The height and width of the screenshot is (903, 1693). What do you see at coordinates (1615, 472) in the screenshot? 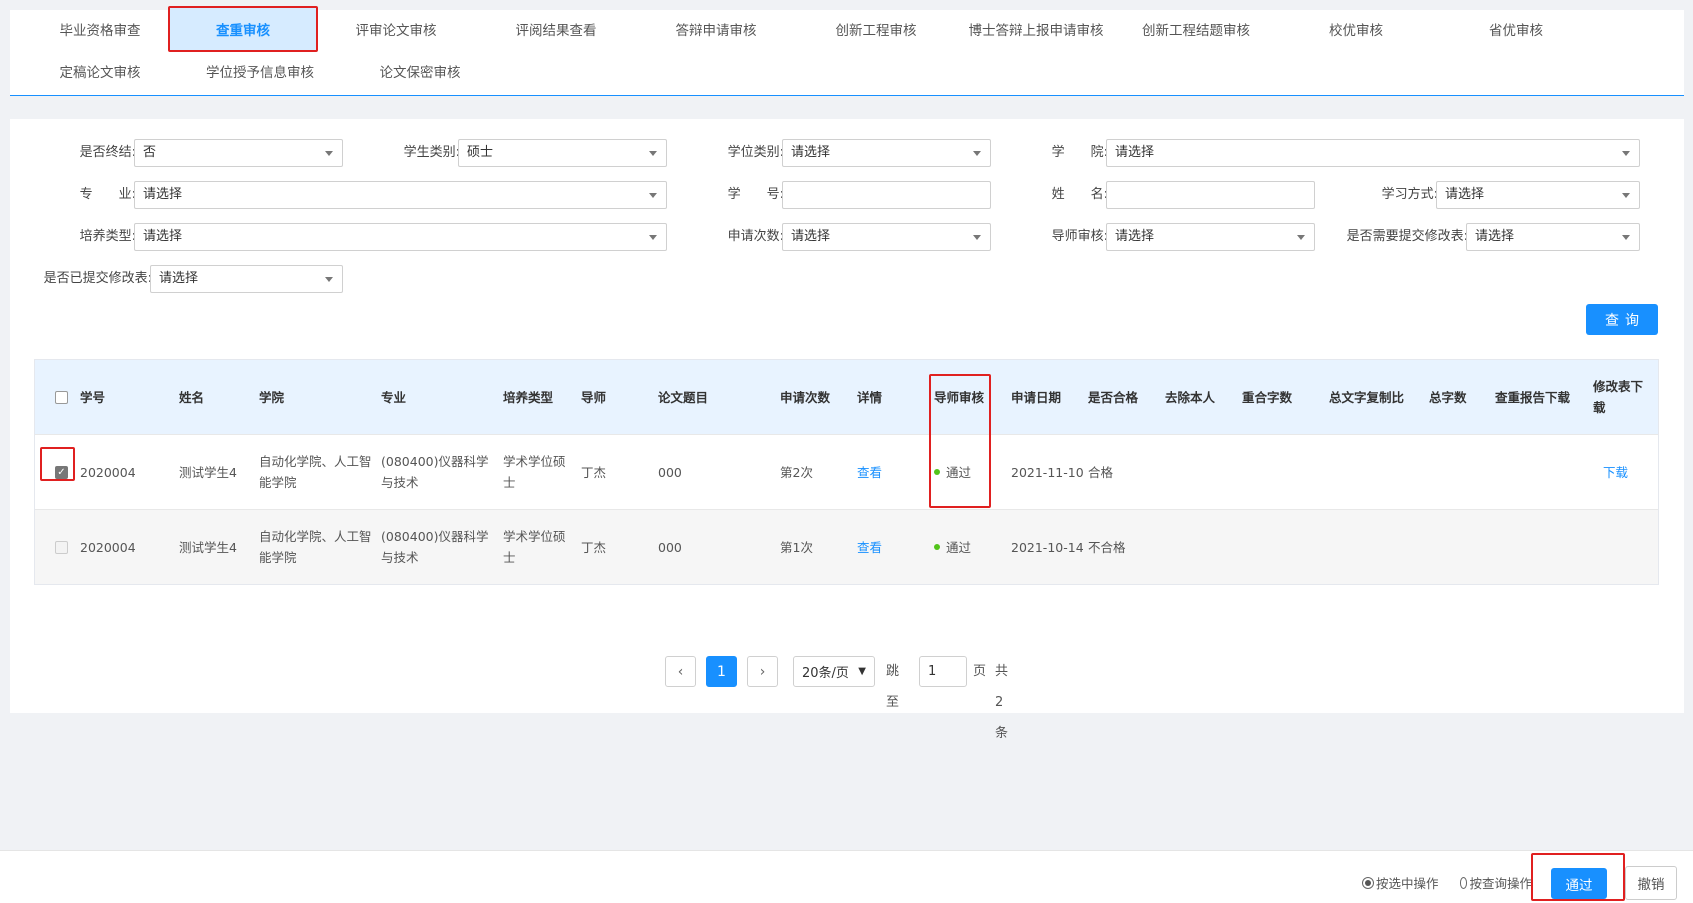
I see `download-revision-link: 下载` at bounding box center [1615, 472].